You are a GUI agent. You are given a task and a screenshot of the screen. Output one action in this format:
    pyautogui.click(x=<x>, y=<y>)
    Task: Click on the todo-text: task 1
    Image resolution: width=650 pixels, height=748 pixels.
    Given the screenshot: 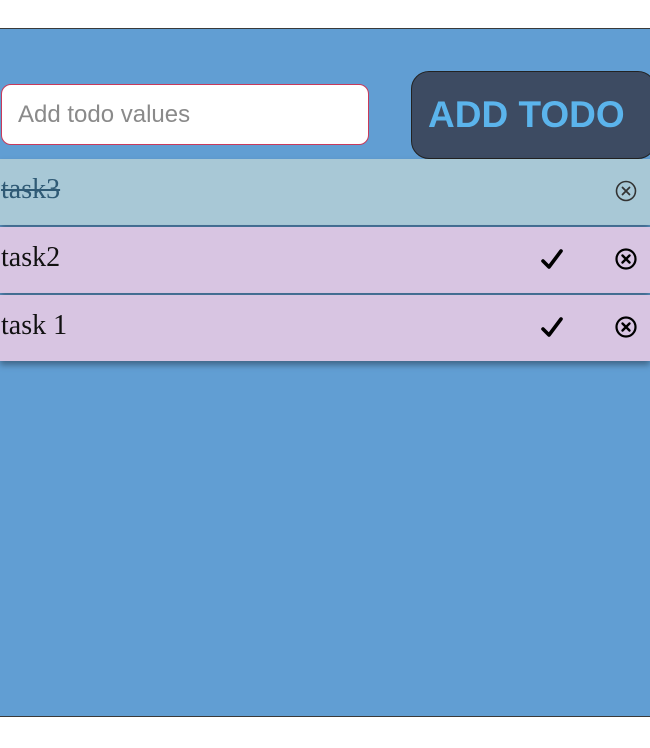 What is the action you would take?
    pyautogui.click(x=34, y=325)
    